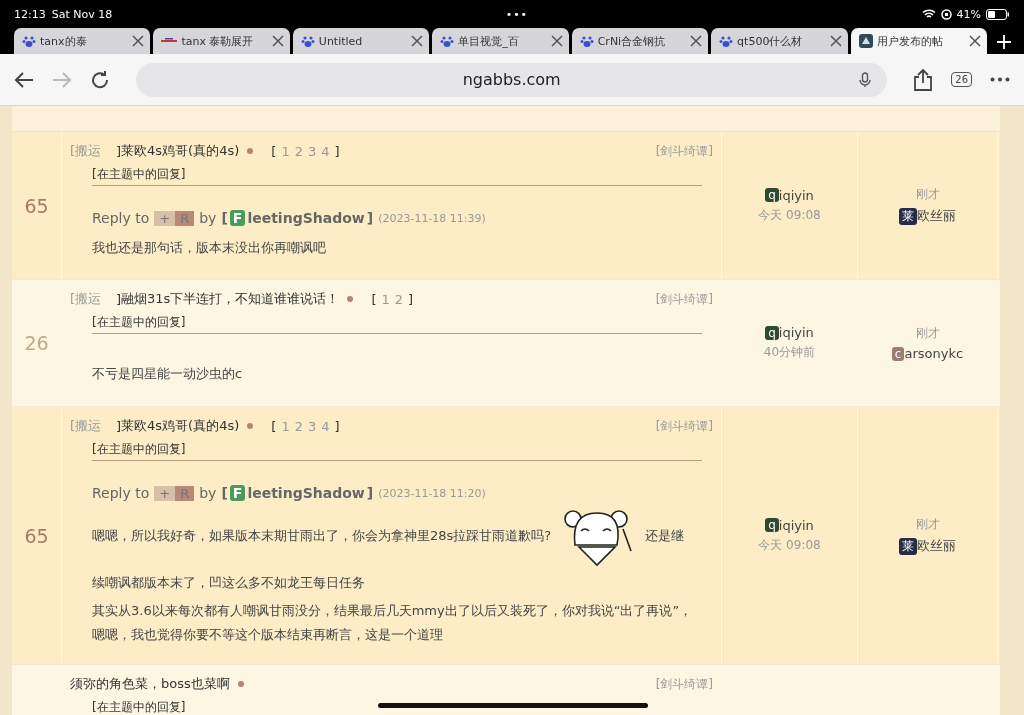  Describe the element at coordinates (998, 14) in the screenshot. I see `battery-icon` at that location.